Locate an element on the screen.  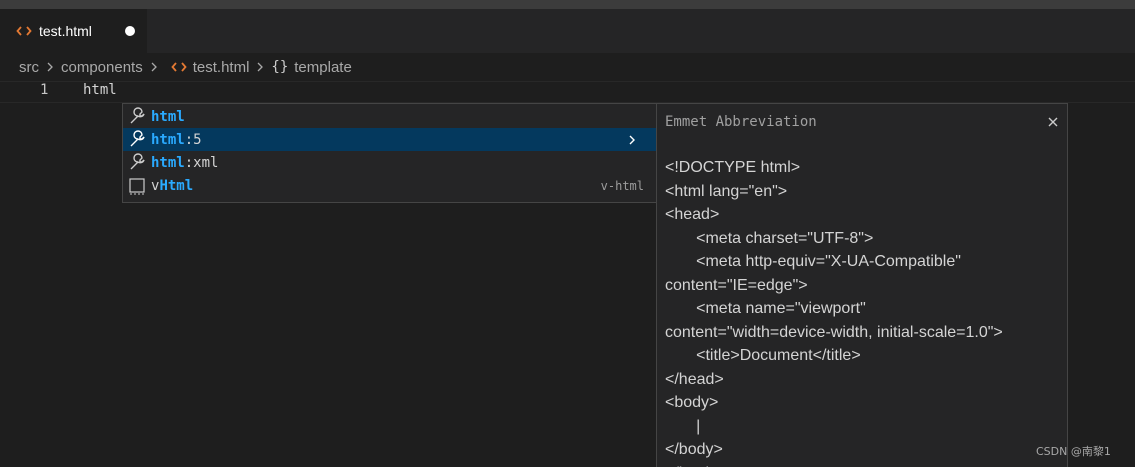
breadcrumb-item-components: components is located at coordinates (102, 67).